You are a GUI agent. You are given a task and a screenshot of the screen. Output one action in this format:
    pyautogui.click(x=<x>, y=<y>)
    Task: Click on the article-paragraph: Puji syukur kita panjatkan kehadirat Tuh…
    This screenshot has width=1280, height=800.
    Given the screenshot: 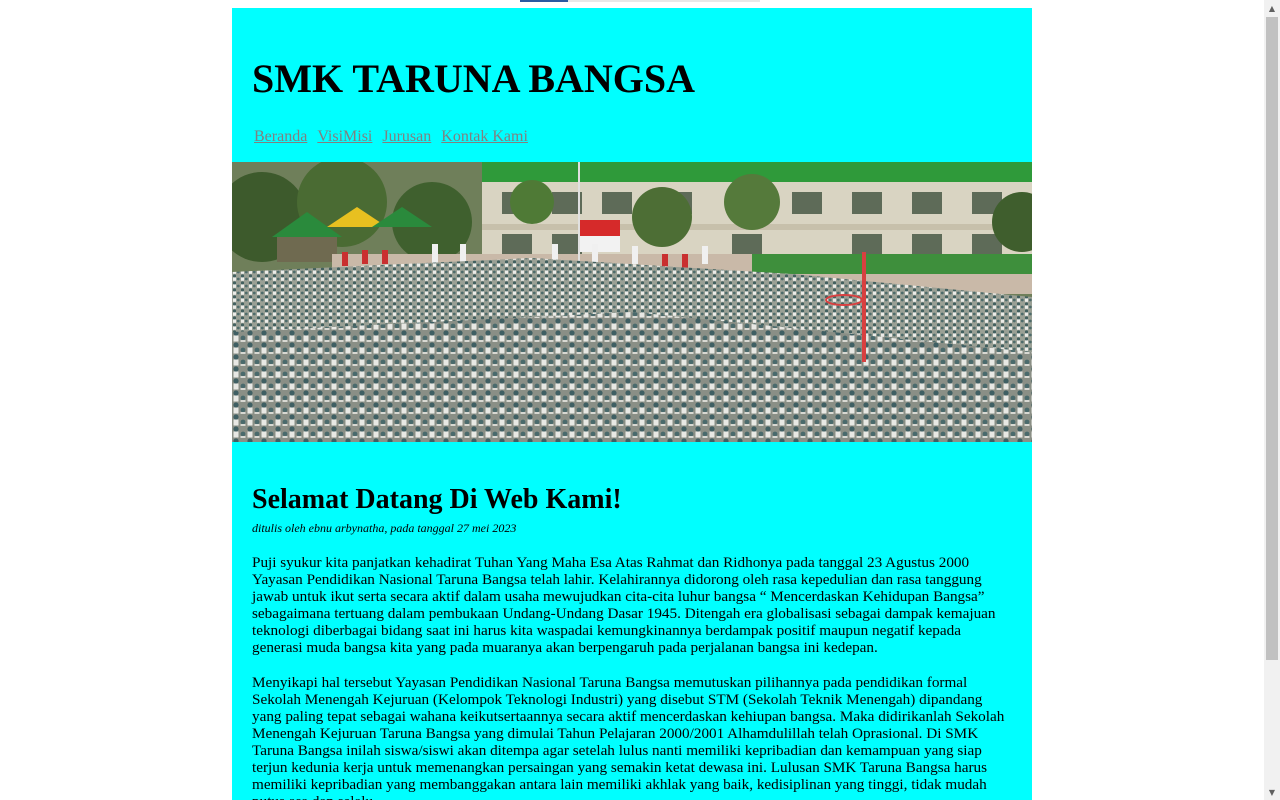 What is the action you would take?
    pyautogui.click(x=624, y=605)
    